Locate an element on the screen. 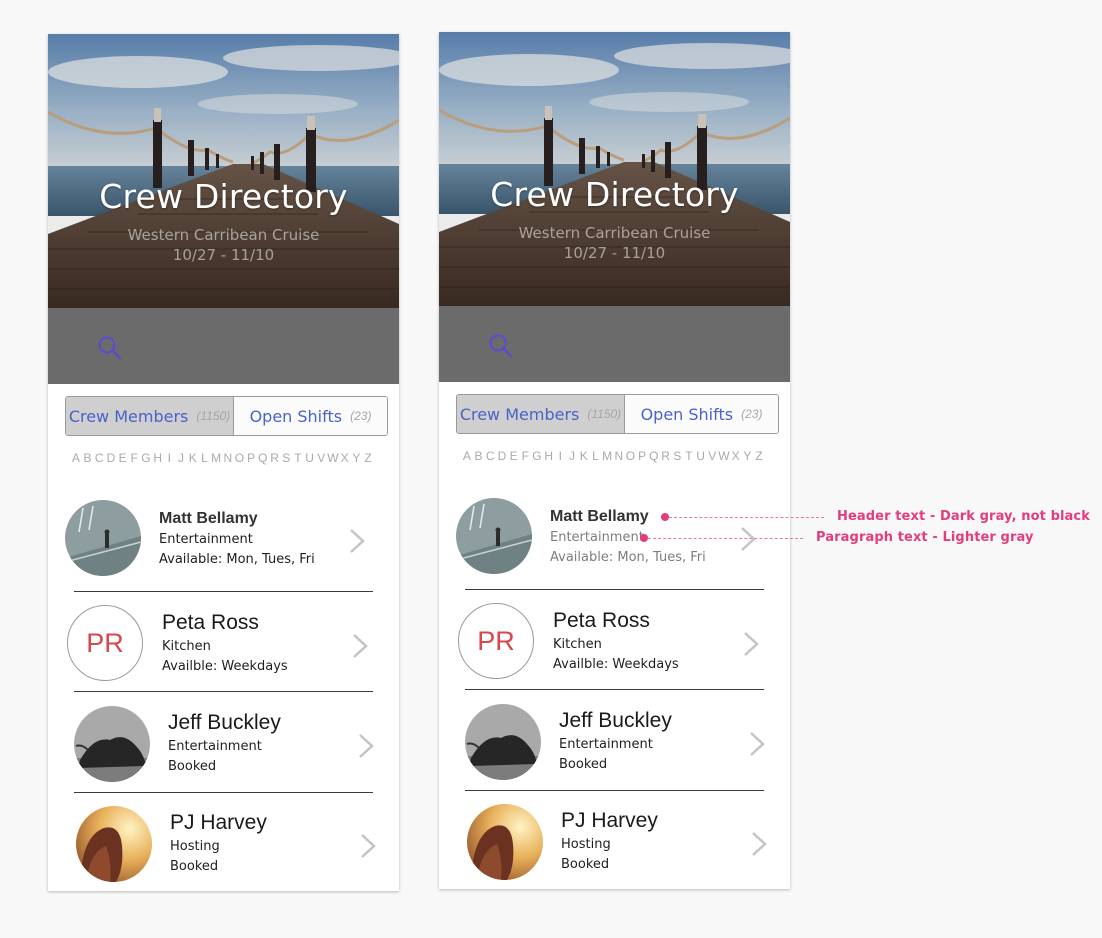 The image size is (1102, 938). directory-tabs: Crew Members (1150) Open Shifts (23) is located at coordinates (617, 414).